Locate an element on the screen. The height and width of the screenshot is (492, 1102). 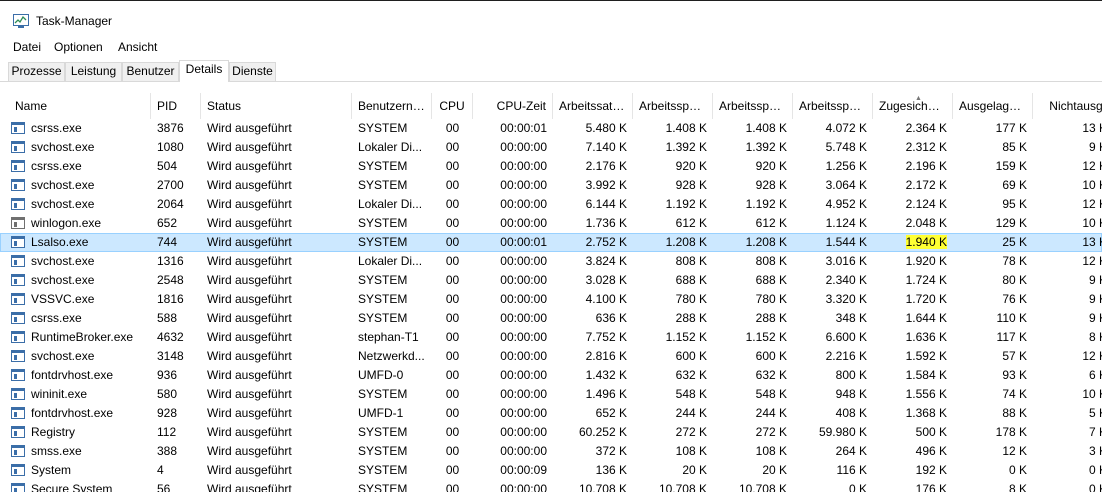
process-pid-text: 580 is located at coordinates (167, 394).